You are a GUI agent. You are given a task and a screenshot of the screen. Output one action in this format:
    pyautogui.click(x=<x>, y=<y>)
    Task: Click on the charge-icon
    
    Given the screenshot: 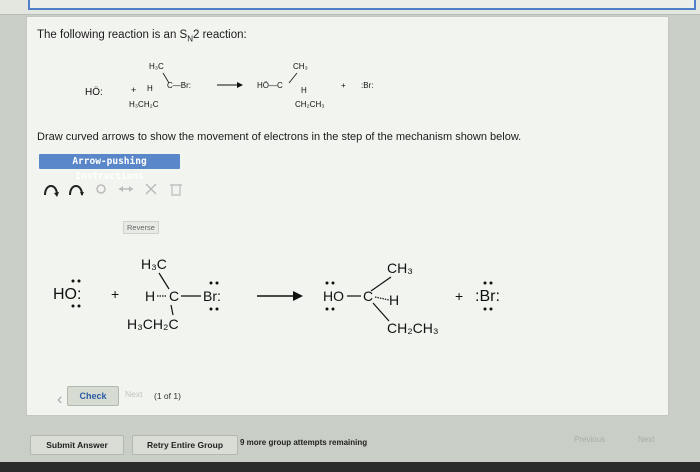 What is the action you would take?
    pyautogui.click(x=101, y=189)
    